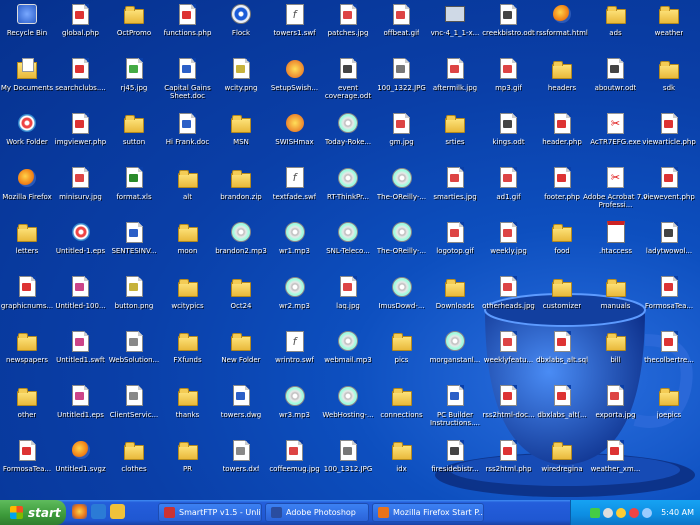 This screenshot has width=700, height=525. Describe the element at coordinates (241, 142) in the screenshot. I see `desktop-icon-label: MSN` at that location.